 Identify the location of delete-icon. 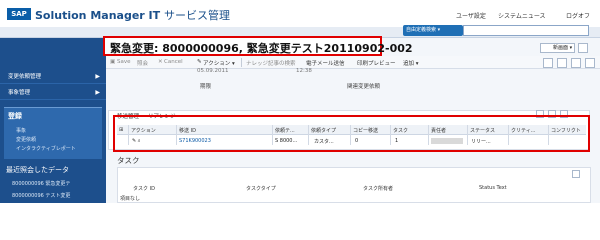
(590, 63).